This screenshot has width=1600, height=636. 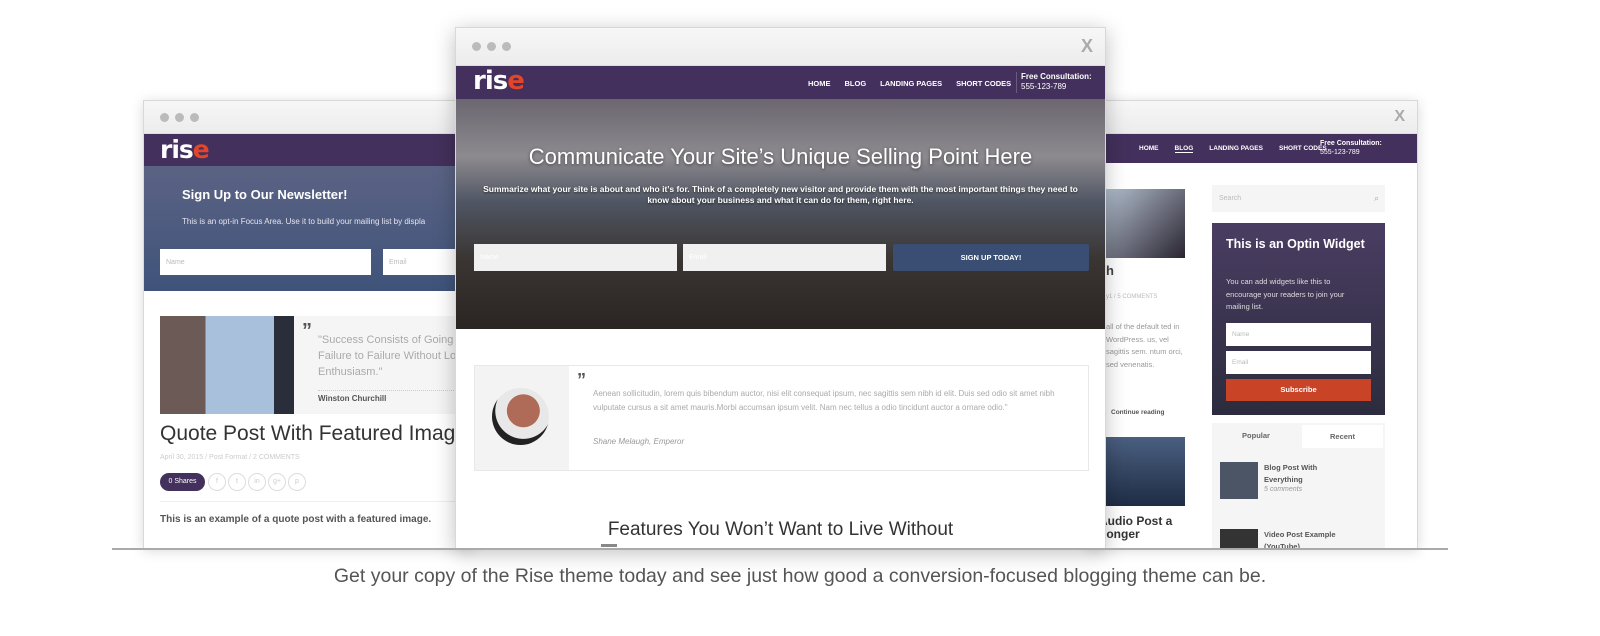 What do you see at coordinates (1309, 538) in the screenshot?
I see `video-post-title: Video Post Example (YouTube)` at bounding box center [1309, 538].